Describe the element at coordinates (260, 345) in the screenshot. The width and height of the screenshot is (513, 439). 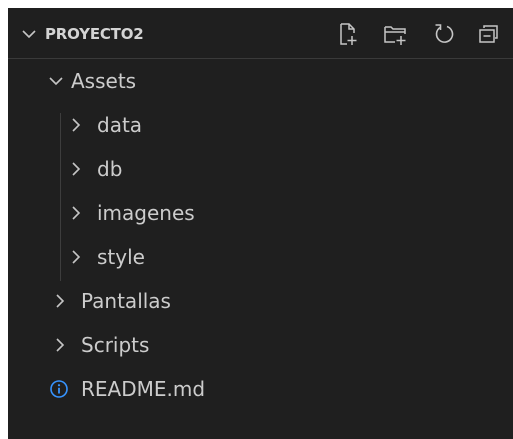
I see `tree-folder-scripts: Scripts` at that location.